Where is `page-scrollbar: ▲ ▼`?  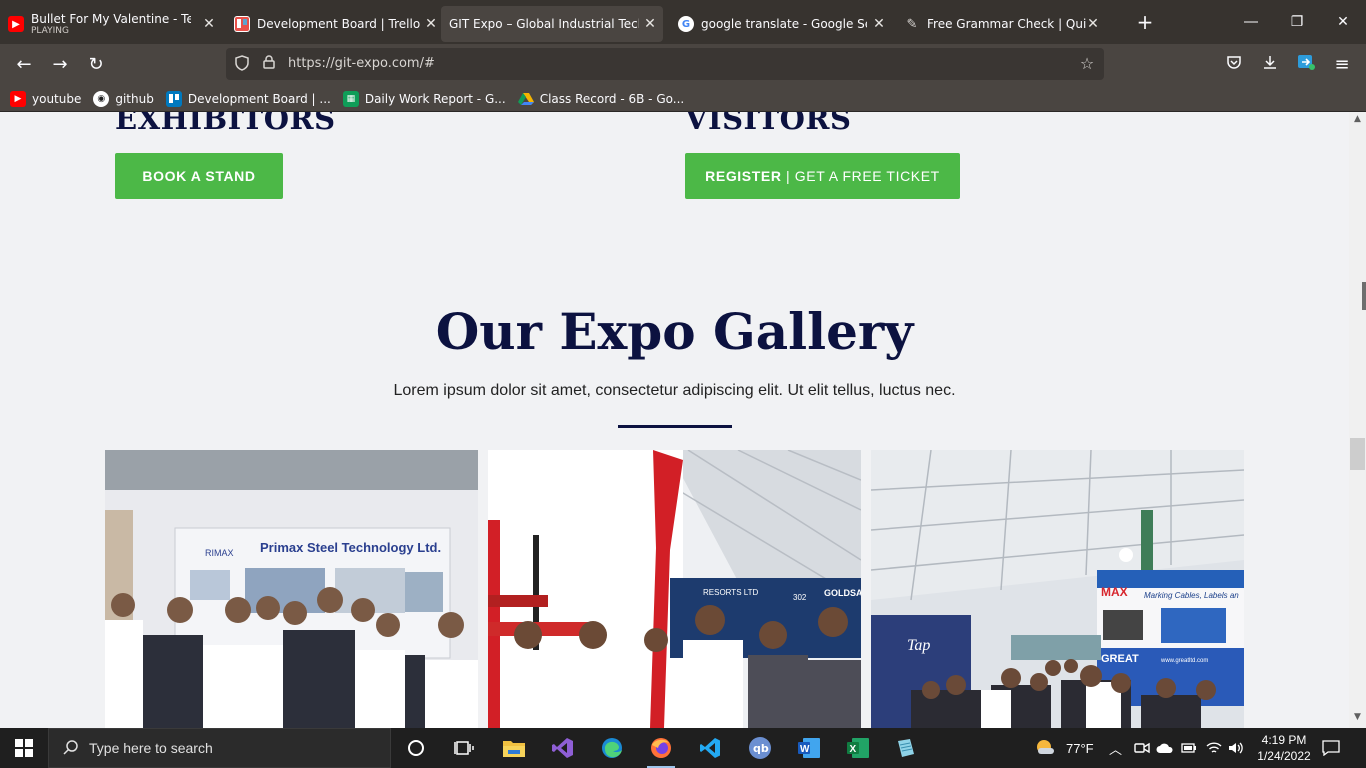
page-scrollbar: ▲ ▼ is located at coordinates (1357, 420).